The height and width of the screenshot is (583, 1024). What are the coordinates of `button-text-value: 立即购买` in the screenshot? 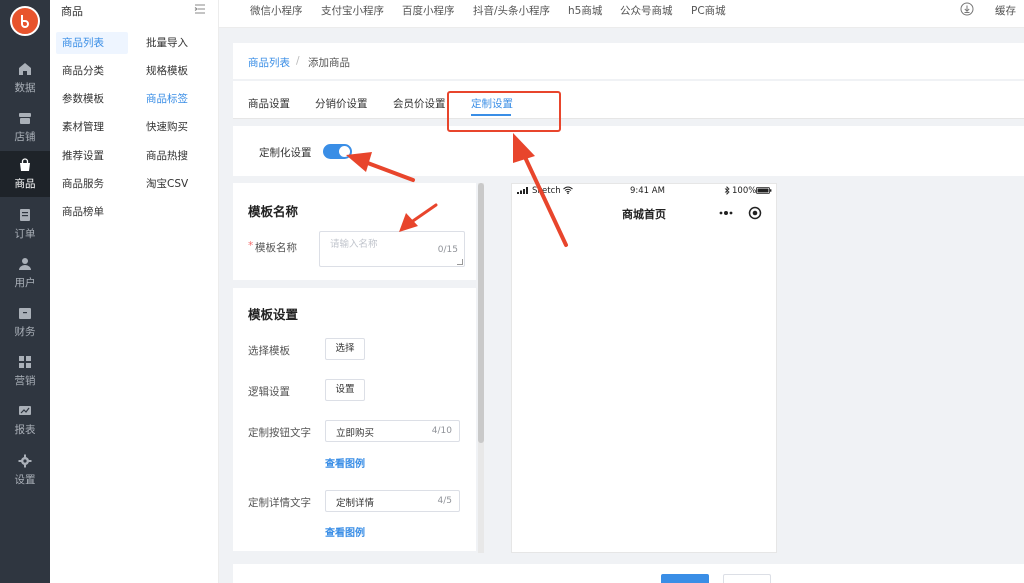 It's located at (355, 433).